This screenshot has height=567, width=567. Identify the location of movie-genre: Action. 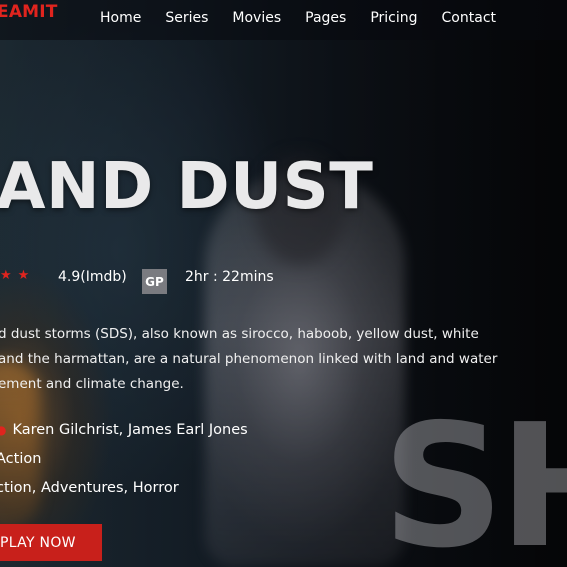
(20, 459).